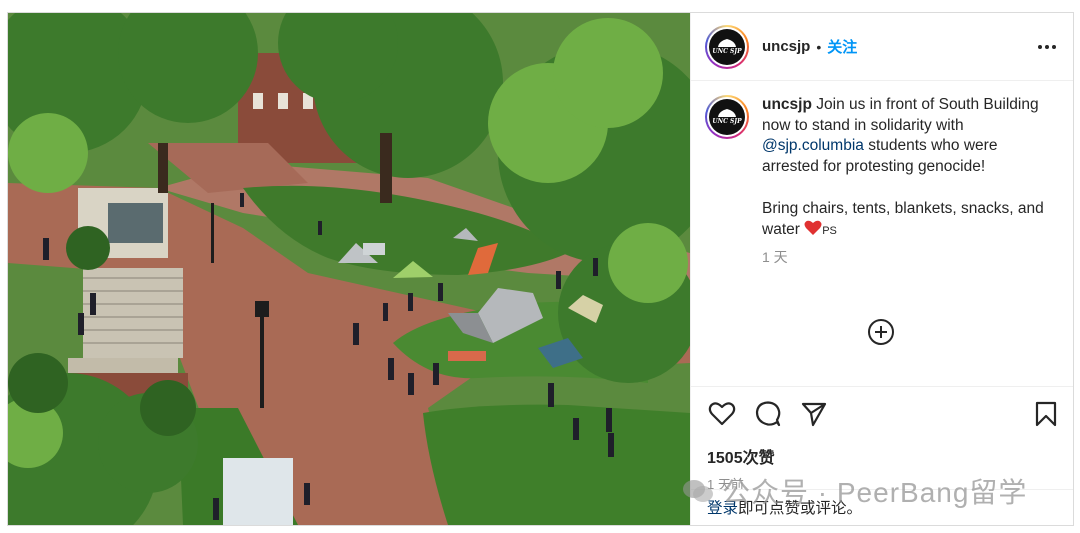 The image size is (1080, 533). I want to click on tree-logo-icon, so click(727, 42).